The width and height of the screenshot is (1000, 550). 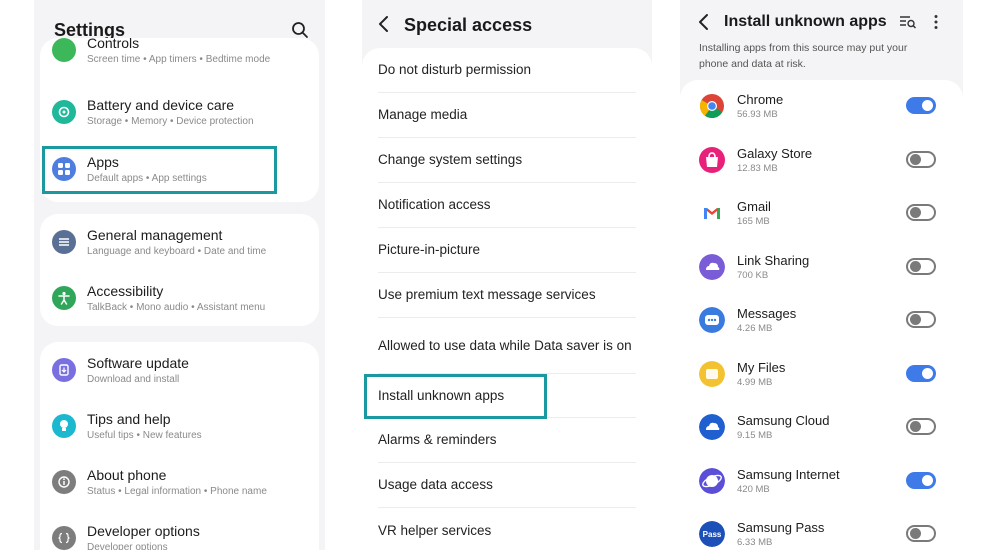 I want to click on allow-toggle-samsung-cloud, so click(x=921, y=426).